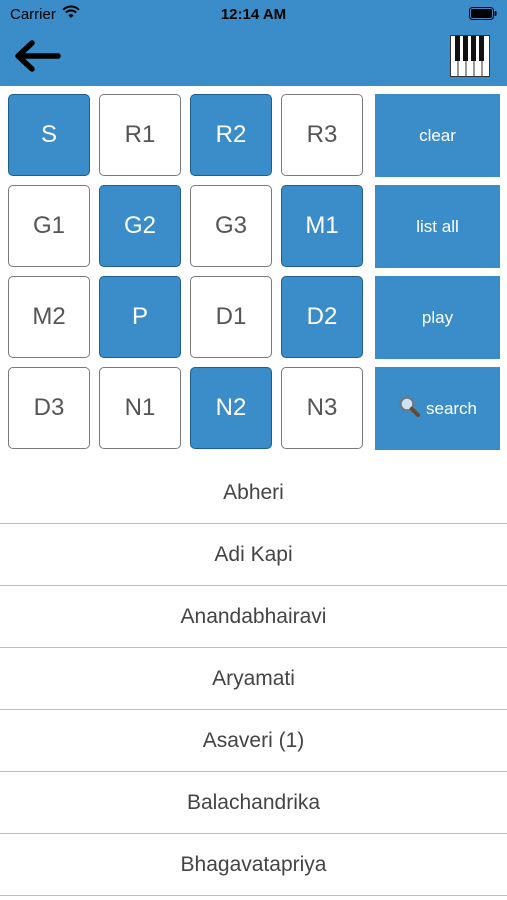  I want to click on play-label: play, so click(437, 317).